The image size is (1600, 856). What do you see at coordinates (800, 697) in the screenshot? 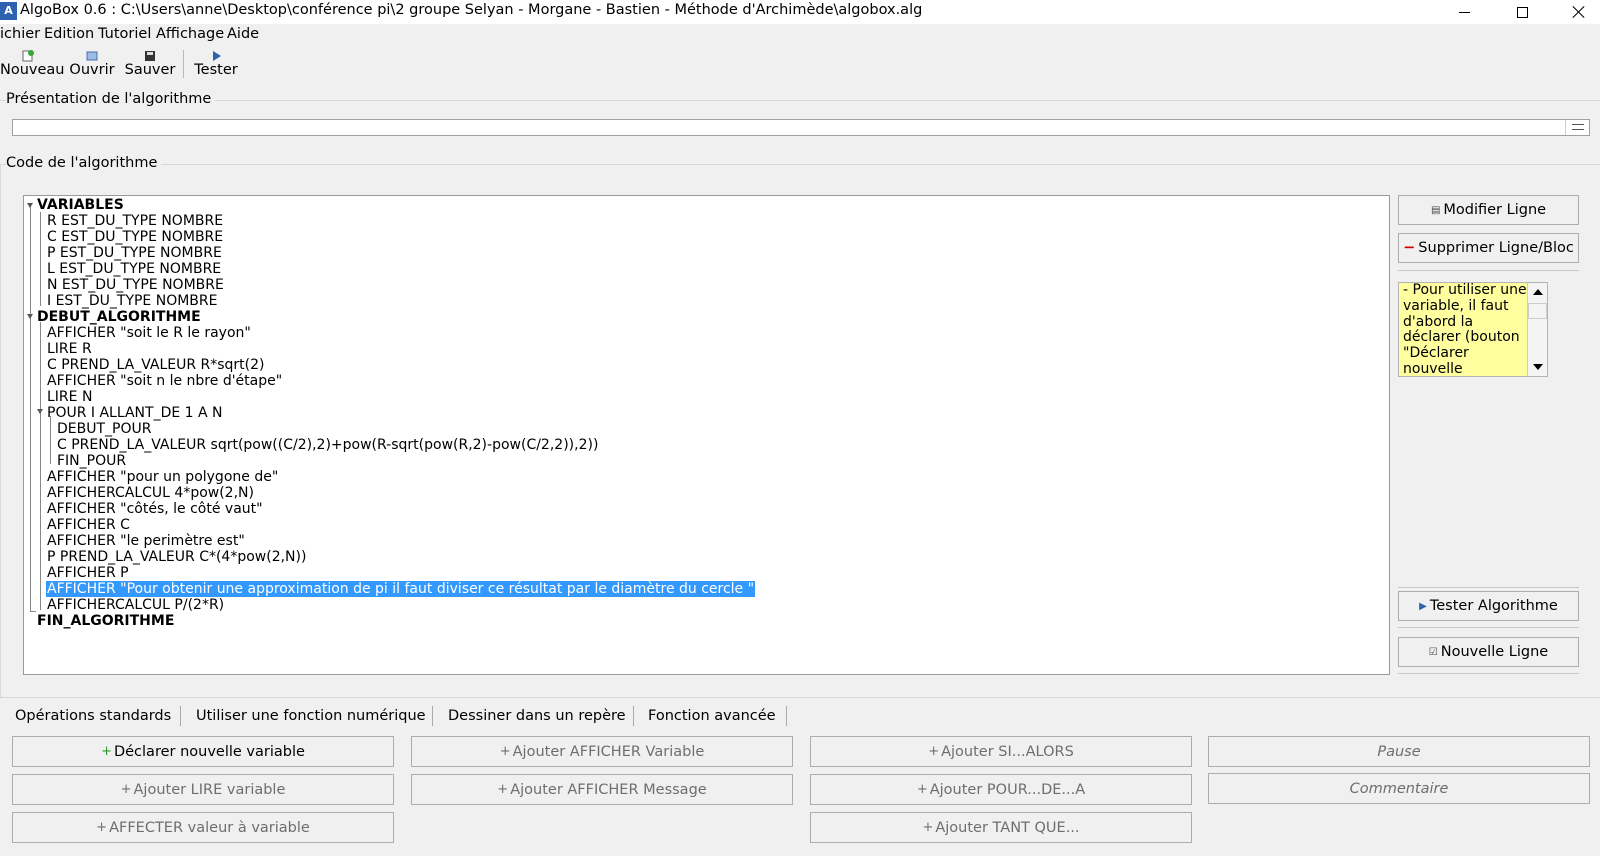
I see `code-group-bottom` at bounding box center [800, 697].